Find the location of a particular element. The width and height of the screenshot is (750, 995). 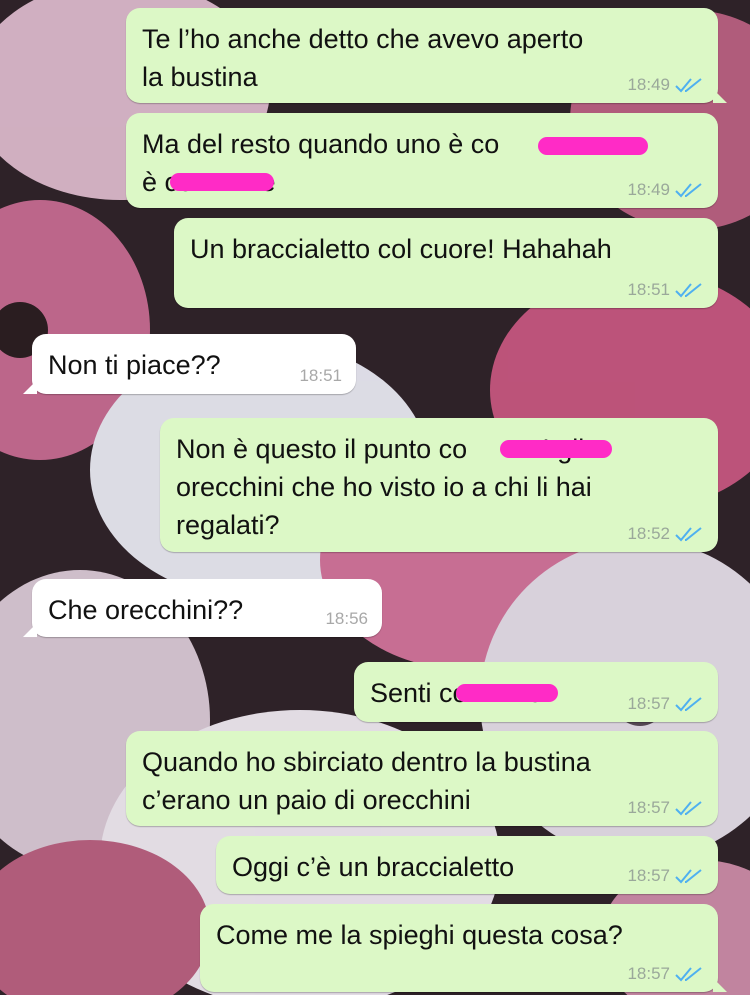

message-text: Un braccialetto col cuore! Hahahah is located at coordinates (401, 249).